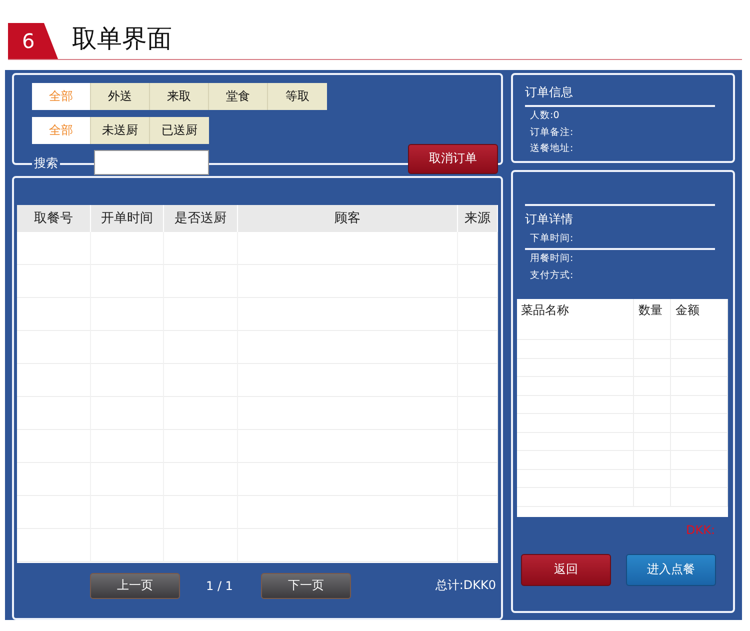 The width and height of the screenshot is (750, 631). Describe the element at coordinates (653, 310) in the screenshot. I see `column-header: 数量` at that location.